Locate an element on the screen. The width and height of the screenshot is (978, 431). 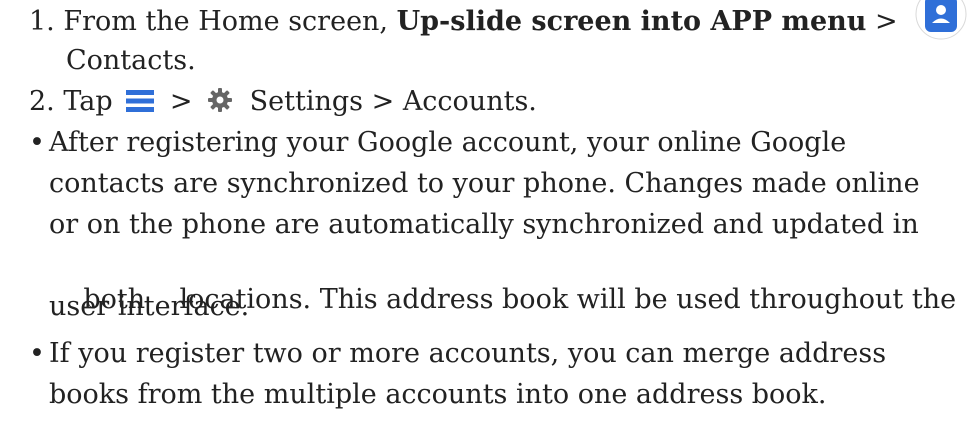
step-1-line-2: Contacts. is located at coordinates (131, 61).